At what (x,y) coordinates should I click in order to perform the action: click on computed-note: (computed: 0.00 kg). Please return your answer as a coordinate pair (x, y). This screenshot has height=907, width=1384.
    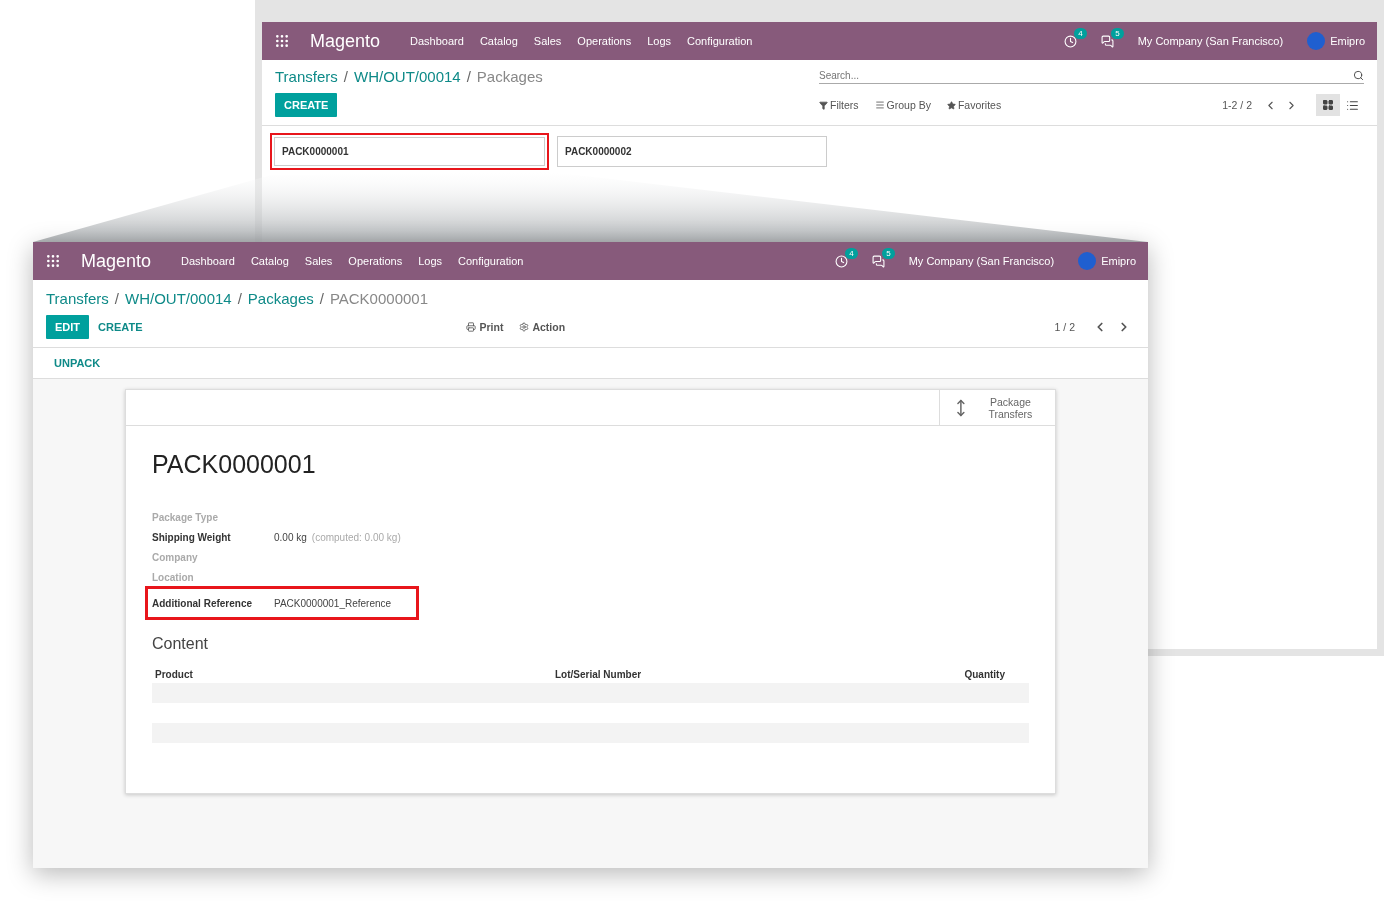
    Looking at the image, I should click on (356, 537).